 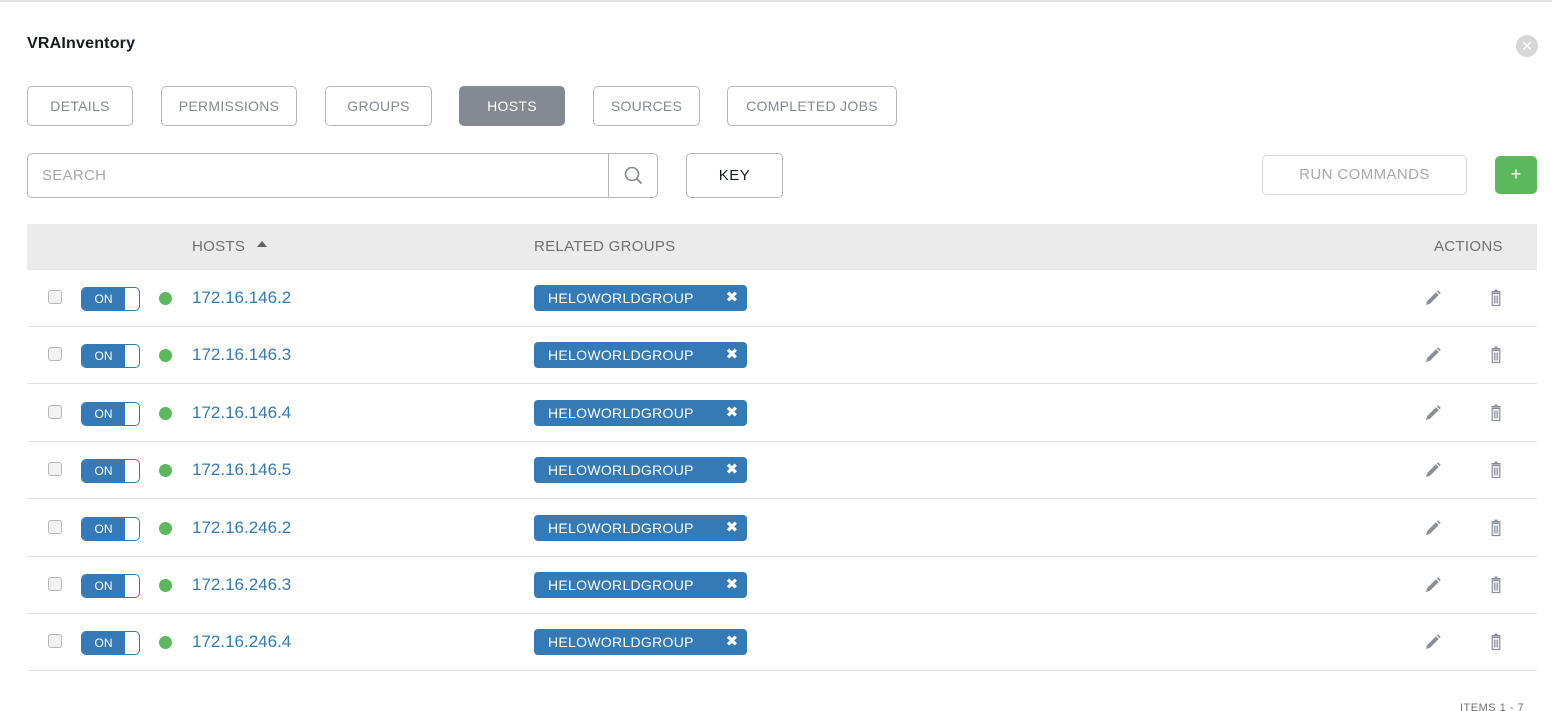 I want to click on search-box, so click(x=342, y=175).